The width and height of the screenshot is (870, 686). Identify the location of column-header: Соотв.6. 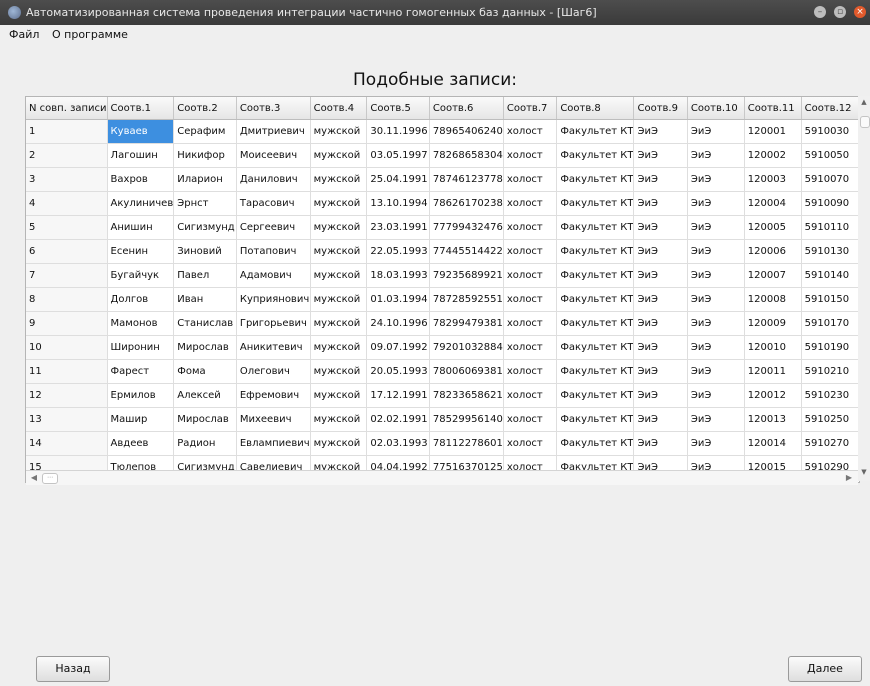
(466, 108).